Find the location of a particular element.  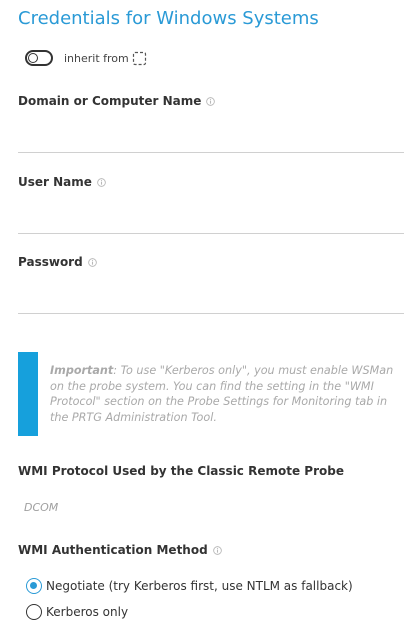

note-accent-bar is located at coordinates (28, 394).